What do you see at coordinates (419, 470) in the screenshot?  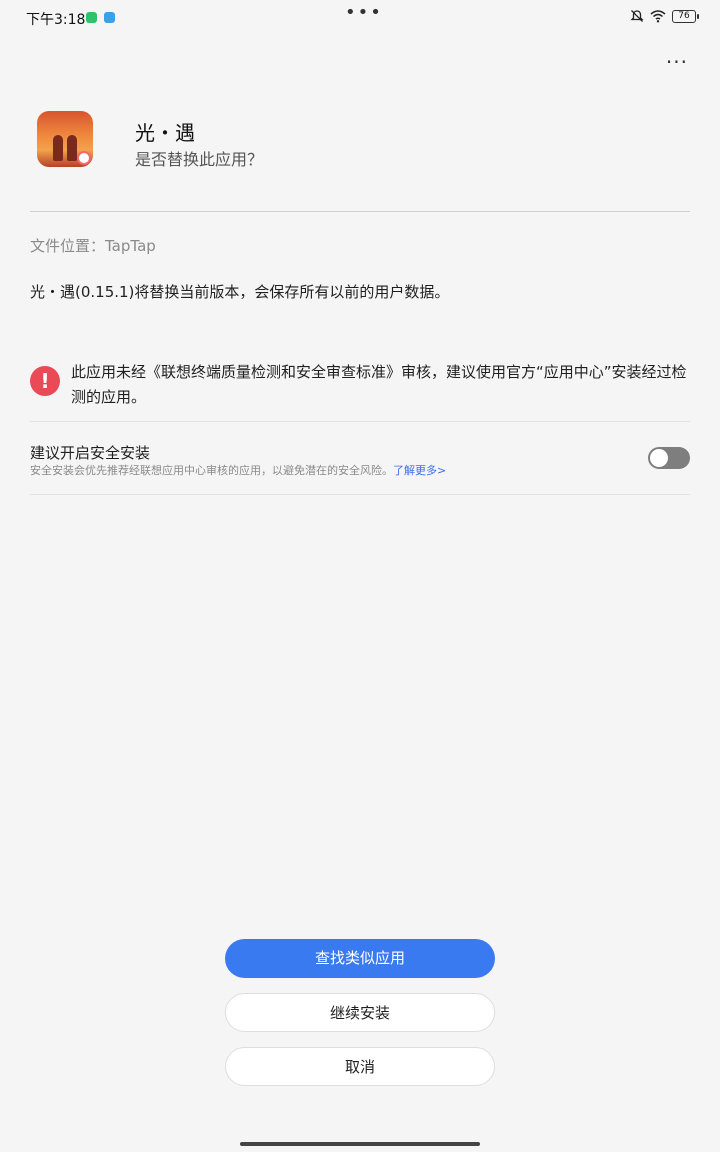 I see `learn-more-link: 了解更多>` at bounding box center [419, 470].